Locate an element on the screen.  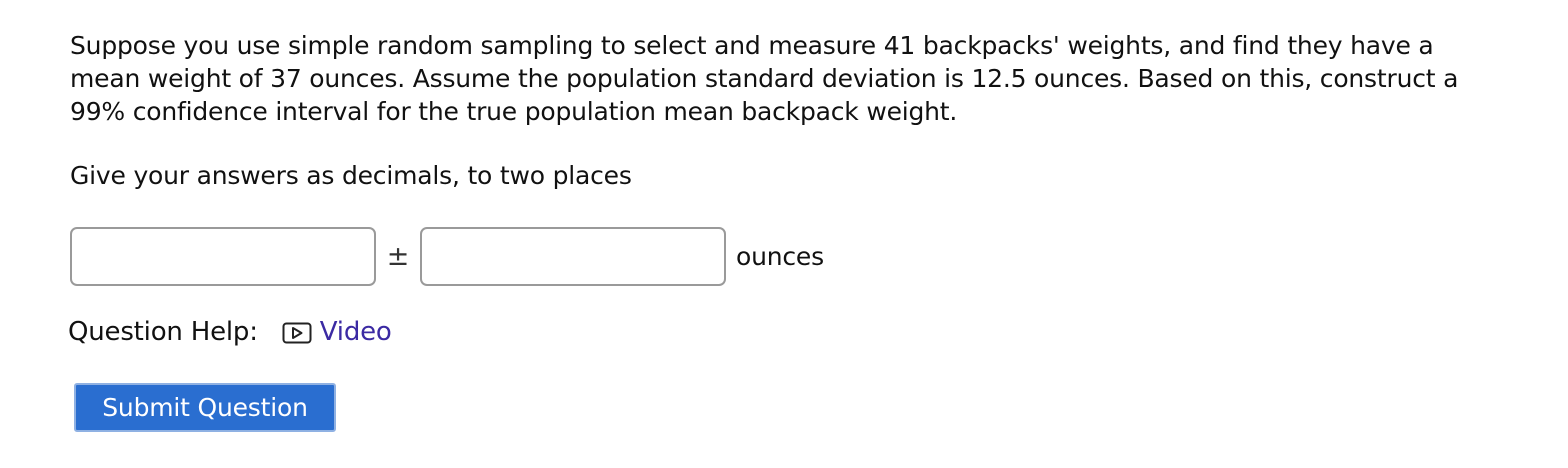
plus-minus-symbol: ± is located at coordinates (398, 256).